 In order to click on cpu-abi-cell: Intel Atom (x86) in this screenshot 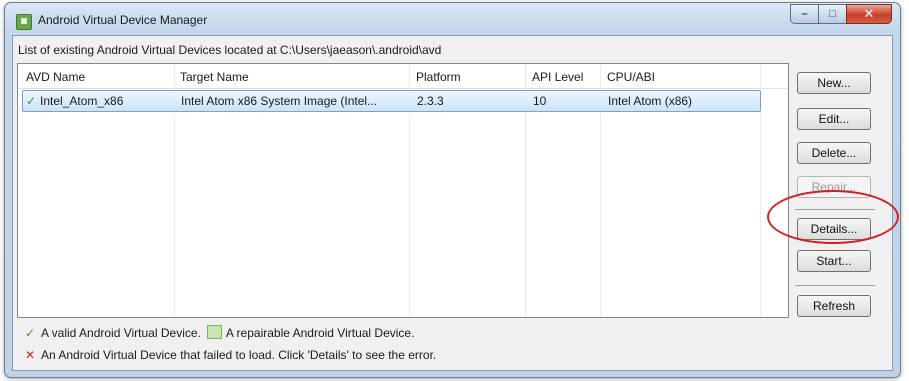, I will do `click(650, 101)`.